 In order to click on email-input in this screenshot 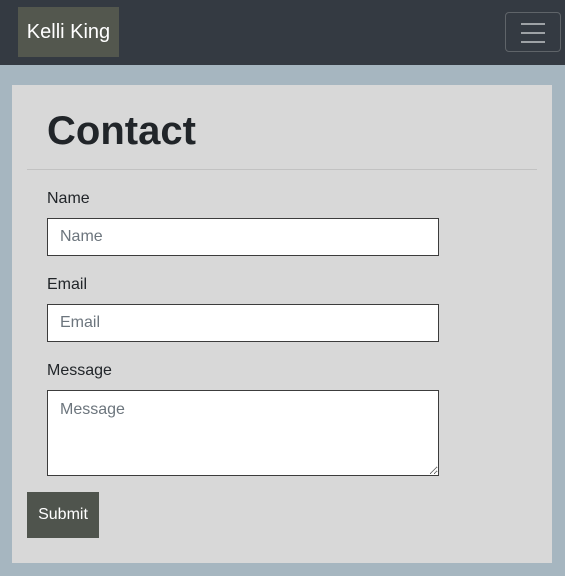, I will do `click(243, 323)`.